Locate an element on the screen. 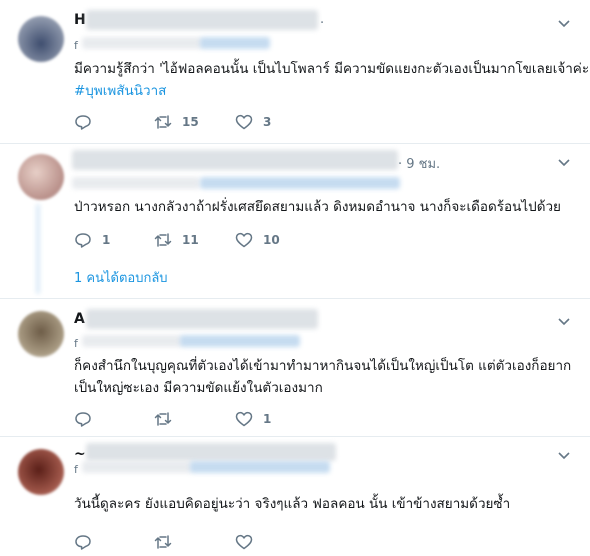 Image resolution: width=590 pixels, height=556 pixels. reply-button: 1 is located at coordinates (92, 240).